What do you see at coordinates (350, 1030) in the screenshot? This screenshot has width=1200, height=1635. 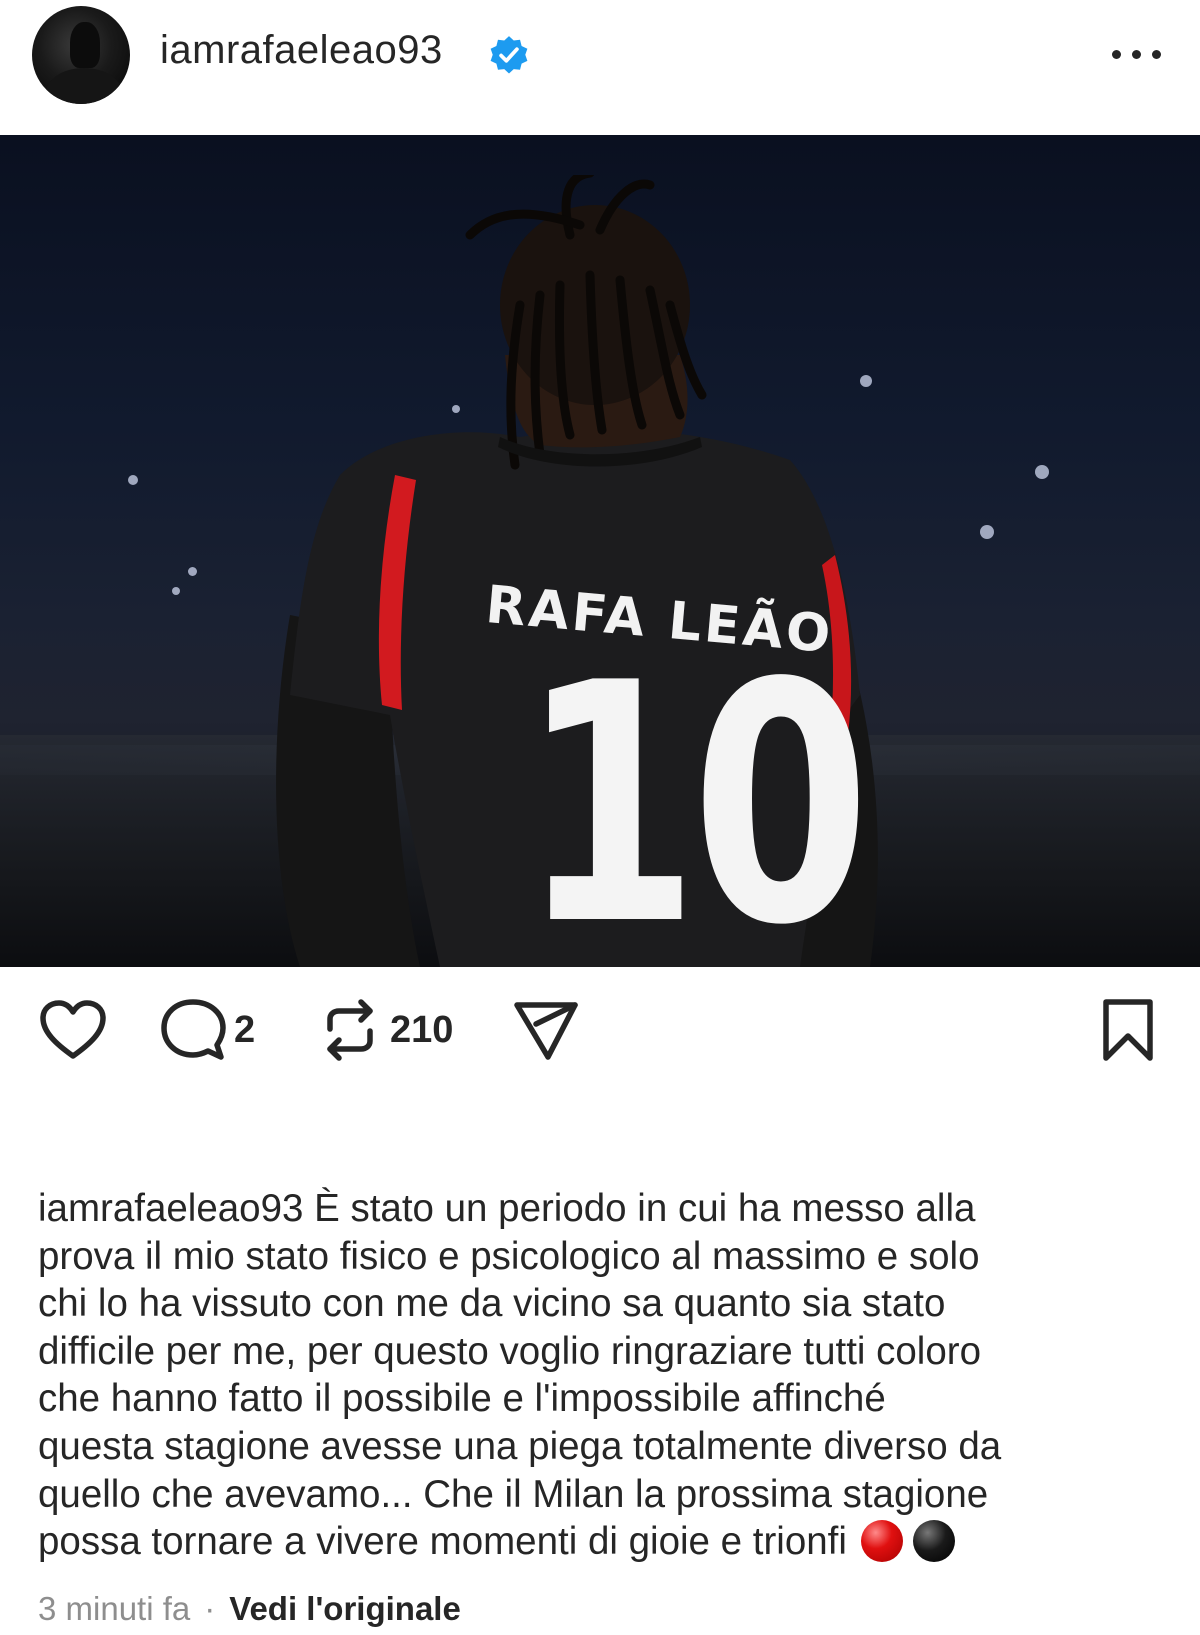 I see `repost-icon` at bounding box center [350, 1030].